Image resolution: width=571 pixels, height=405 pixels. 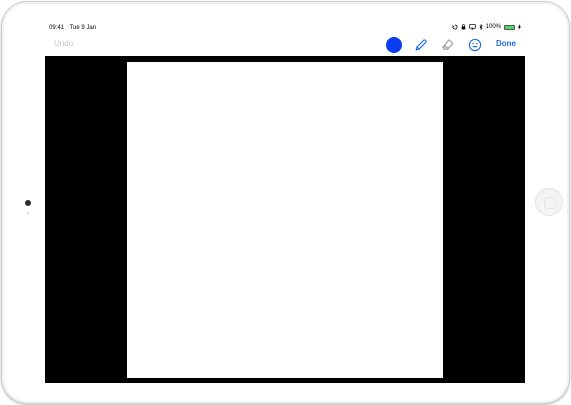 What do you see at coordinates (285, 28) in the screenshot?
I see `status-bar: 09:41 Tue 9 Jan 100%` at bounding box center [285, 28].